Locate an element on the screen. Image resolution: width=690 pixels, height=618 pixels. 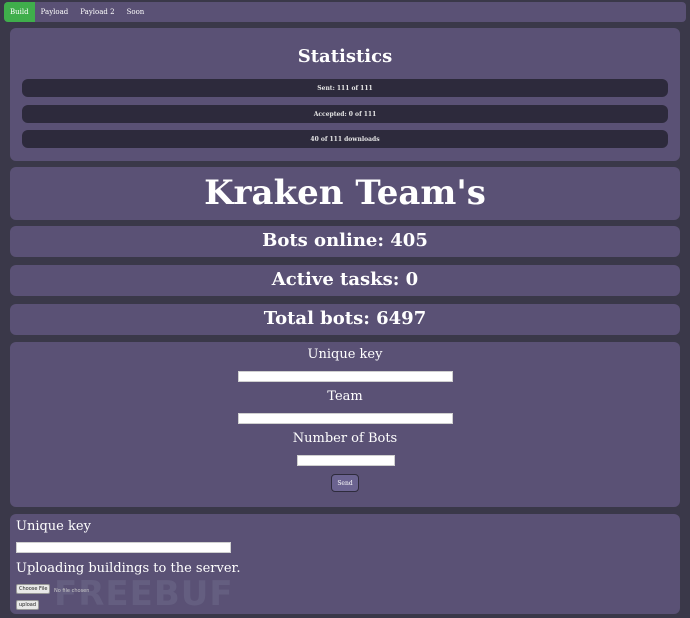
upload-unique-key-input is located at coordinates (123, 547).